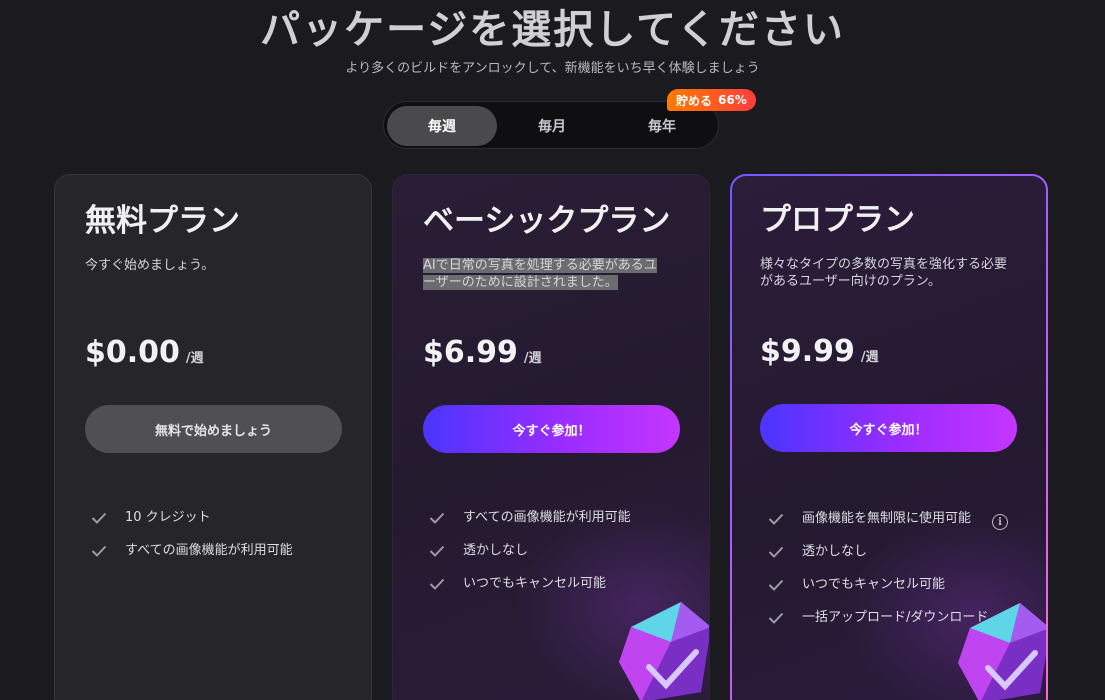 Image resolution: width=1105 pixels, height=700 pixels. I want to click on plan-price: $0.00 /週, so click(144, 352).